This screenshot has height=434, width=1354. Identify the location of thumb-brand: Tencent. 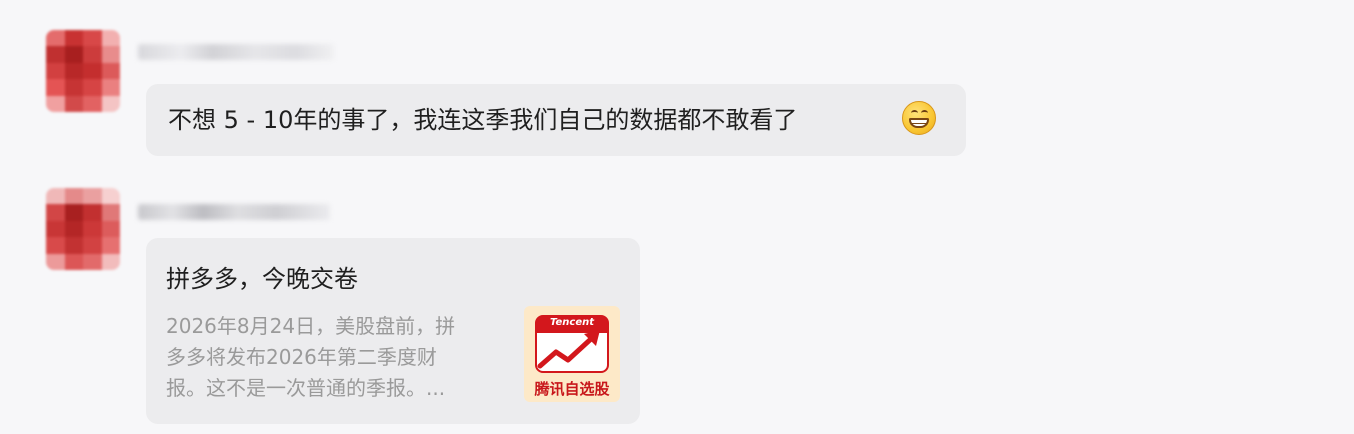
(572, 322).